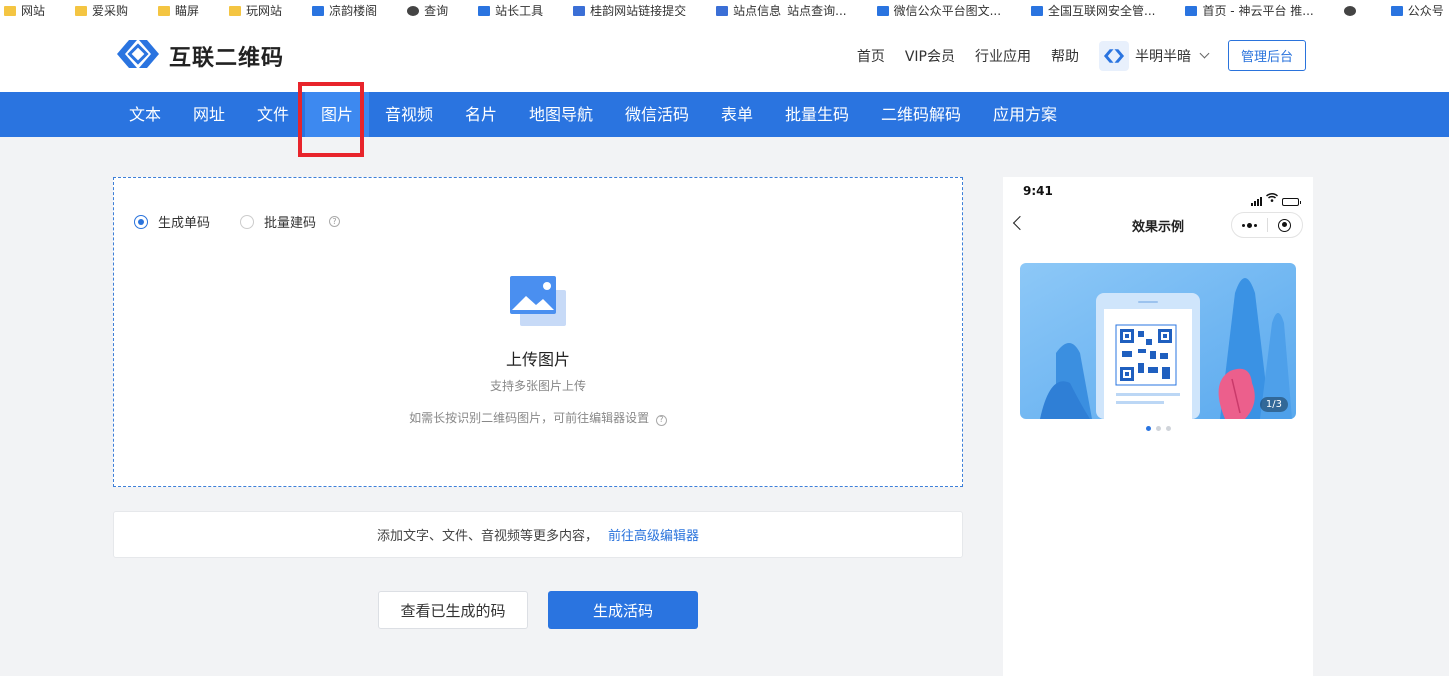 The width and height of the screenshot is (1449, 676). I want to click on tab-wechat-live-code: 微信活码, so click(657, 114).